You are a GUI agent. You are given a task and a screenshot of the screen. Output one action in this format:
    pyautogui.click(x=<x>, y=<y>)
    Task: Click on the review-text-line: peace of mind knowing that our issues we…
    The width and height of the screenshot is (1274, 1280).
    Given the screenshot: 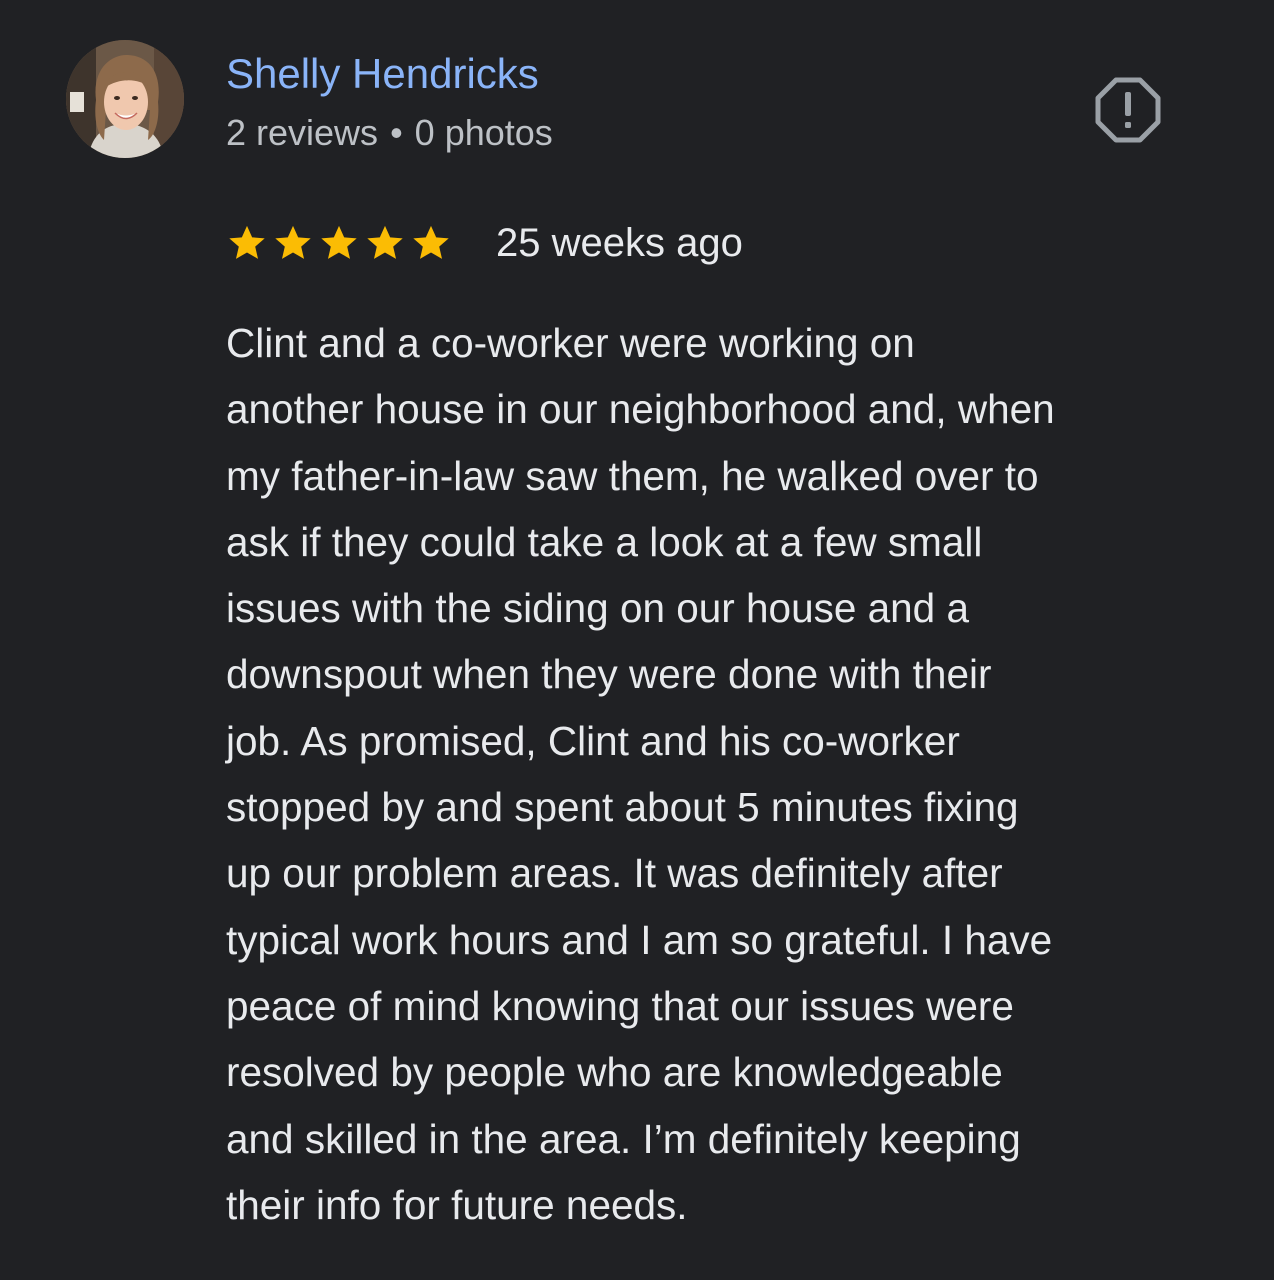 What is the action you would take?
    pyautogui.click(x=620, y=1005)
    